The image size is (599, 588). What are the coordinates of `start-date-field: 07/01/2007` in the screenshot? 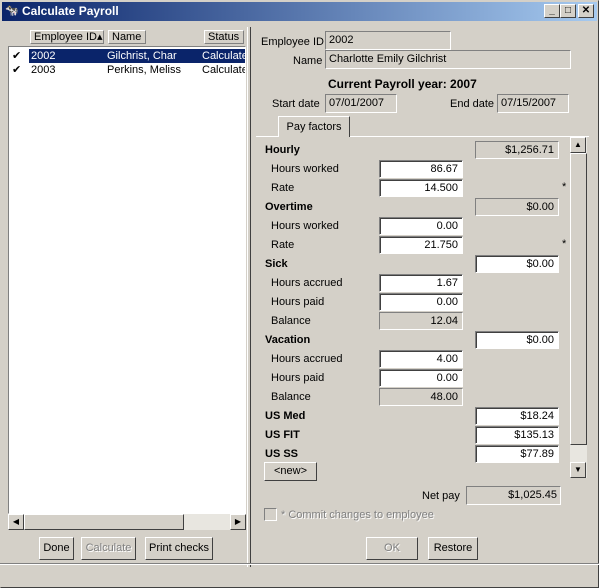 It's located at (361, 103).